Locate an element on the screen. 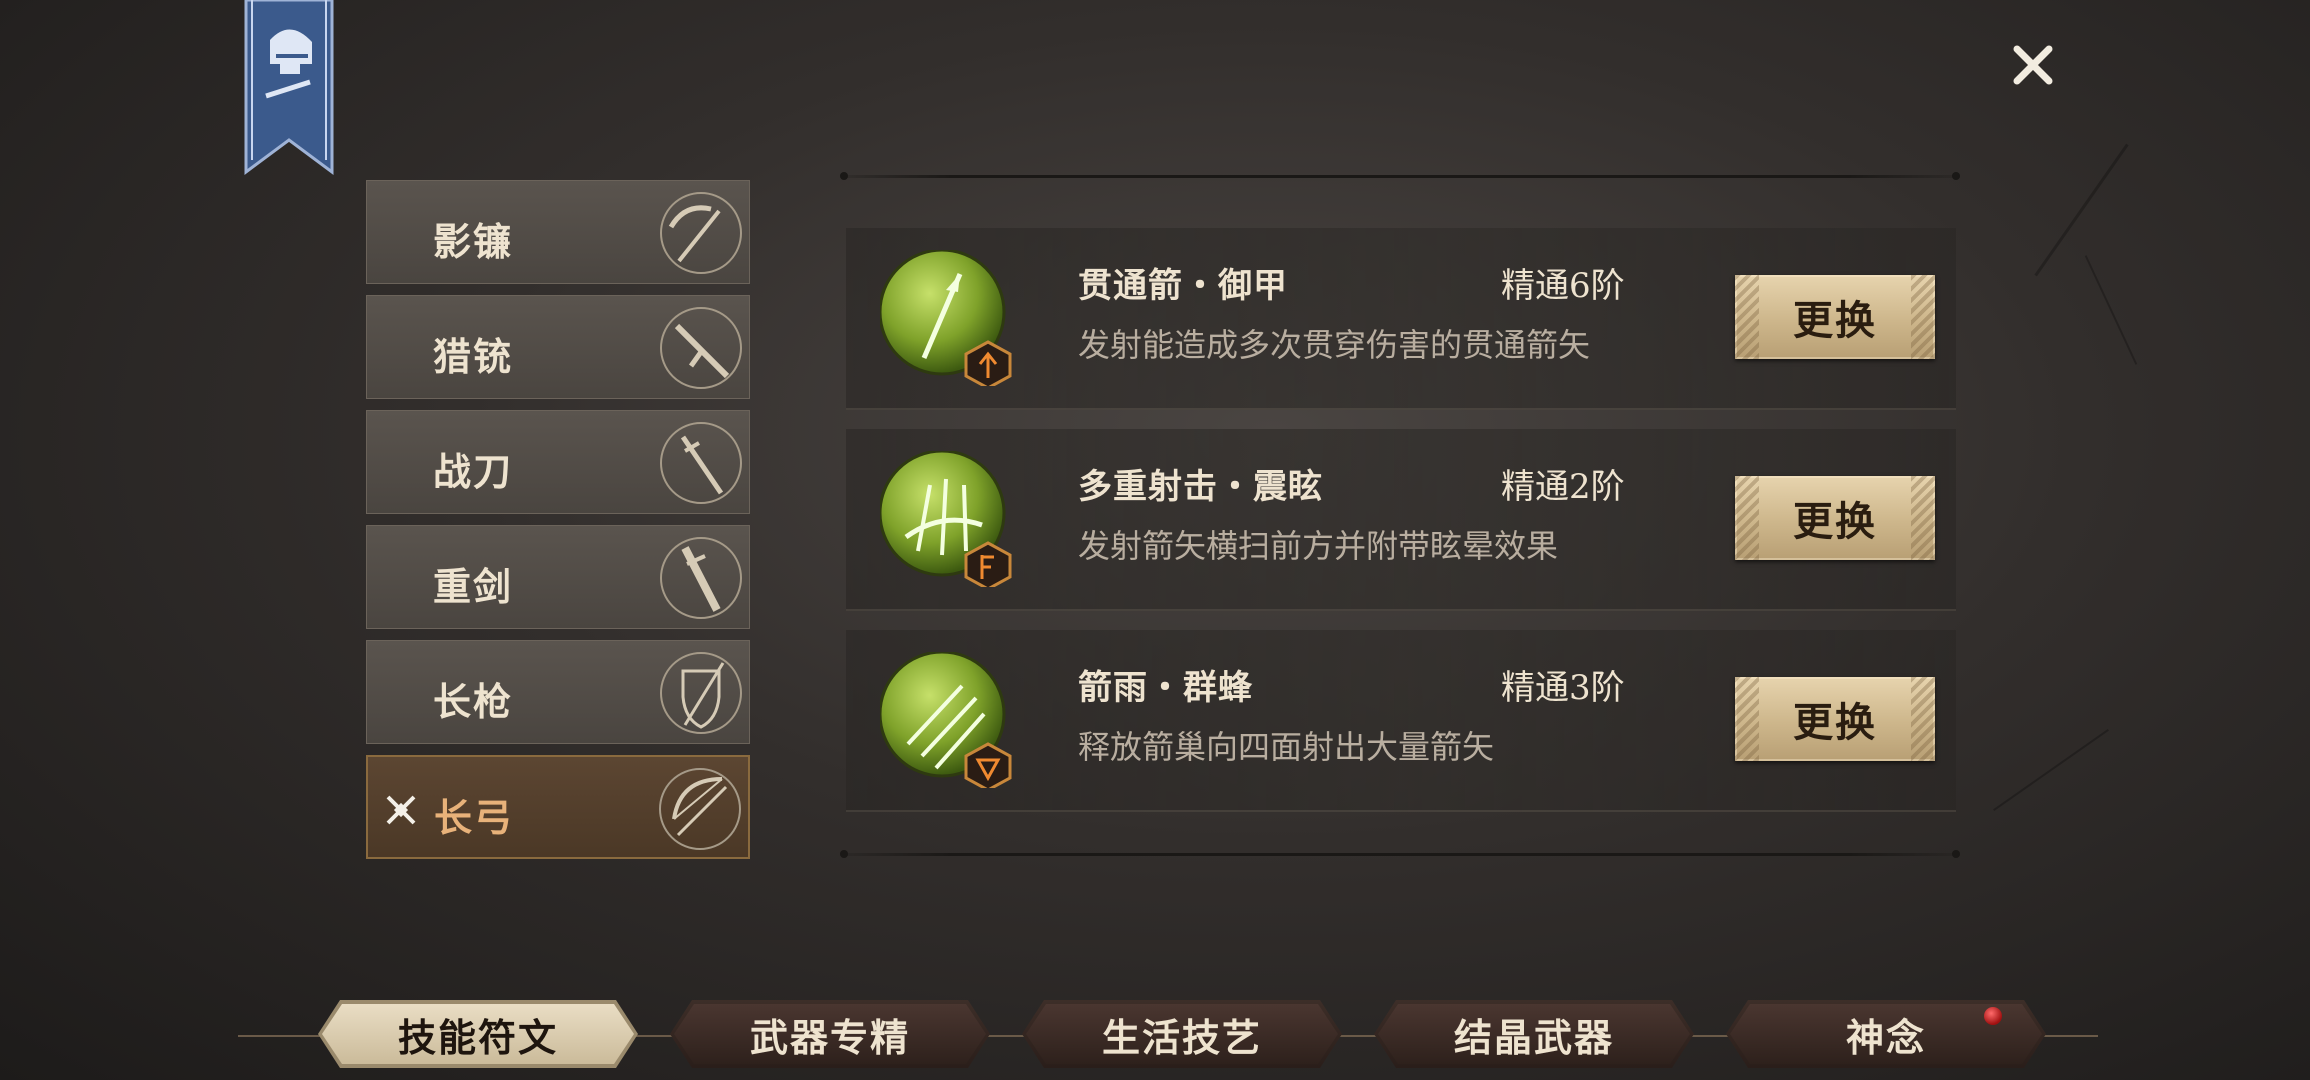 Image resolution: width=2310 pixels, height=1080 pixels. piercing-arrow-icon is located at coordinates (946, 318).